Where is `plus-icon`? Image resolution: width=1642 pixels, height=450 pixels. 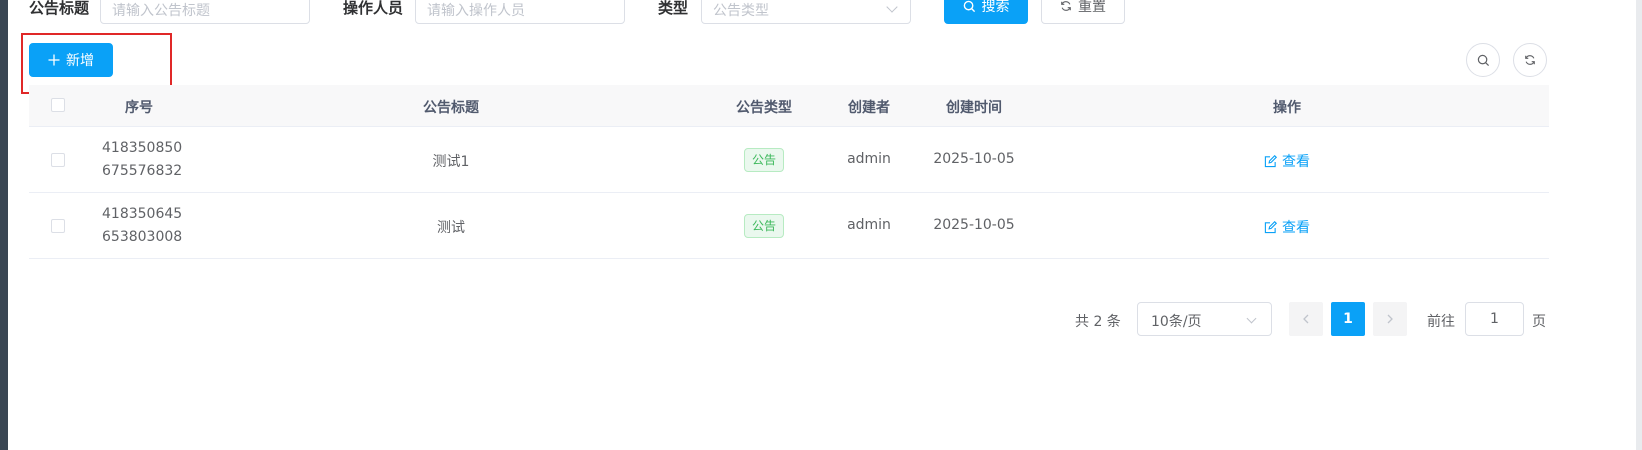
plus-icon is located at coordinates (54, 60).